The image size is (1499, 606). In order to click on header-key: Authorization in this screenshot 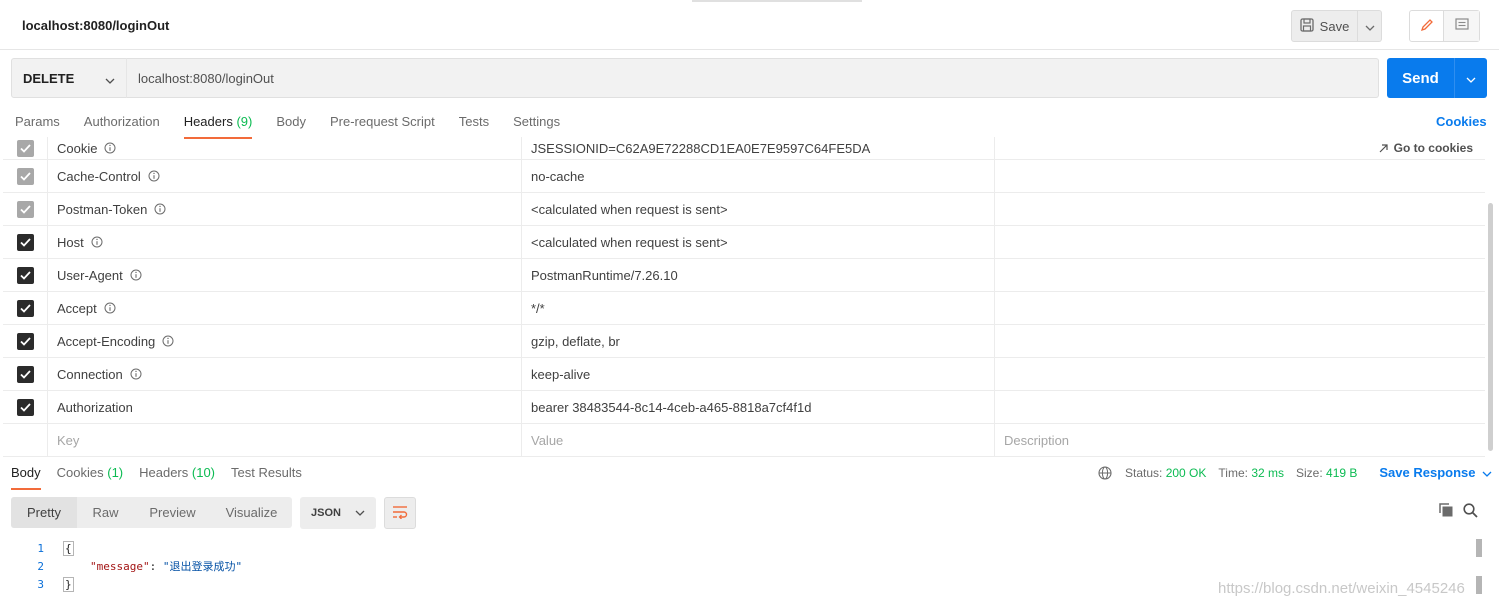, I will do `click(95, 407)`.